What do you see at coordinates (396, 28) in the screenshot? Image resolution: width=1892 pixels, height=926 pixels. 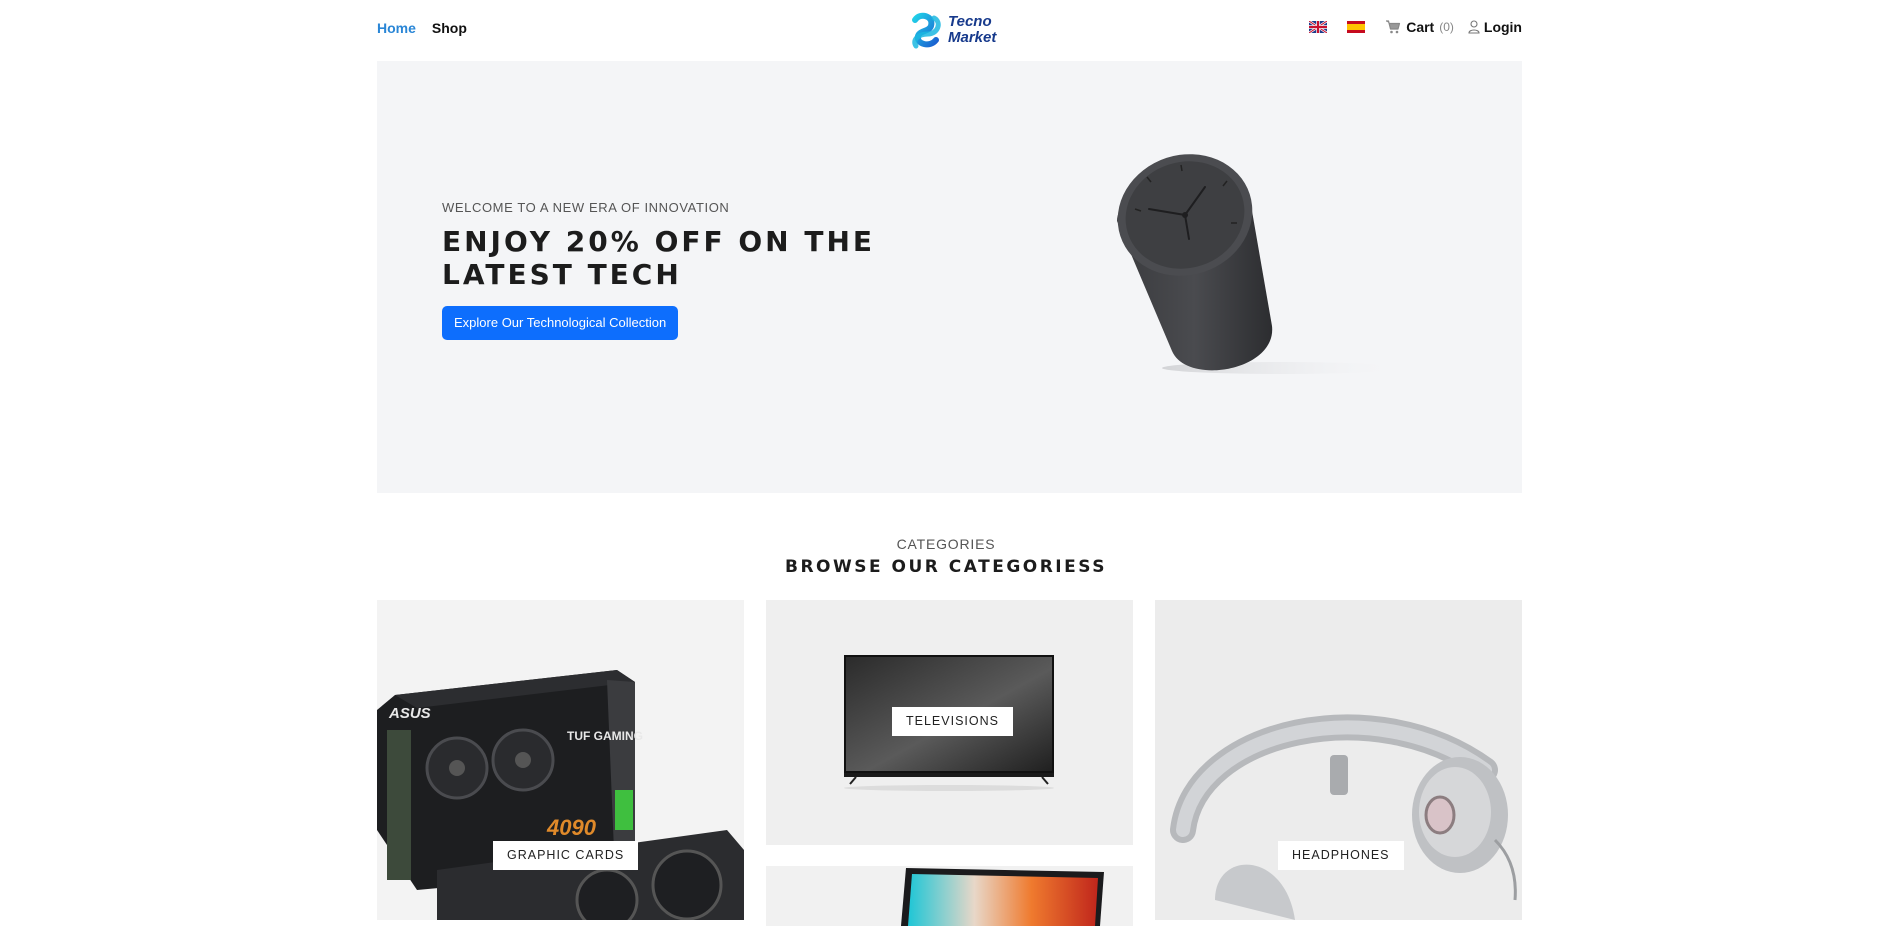 I see `nav-home-link: Home` at bounding box center [396, 28].